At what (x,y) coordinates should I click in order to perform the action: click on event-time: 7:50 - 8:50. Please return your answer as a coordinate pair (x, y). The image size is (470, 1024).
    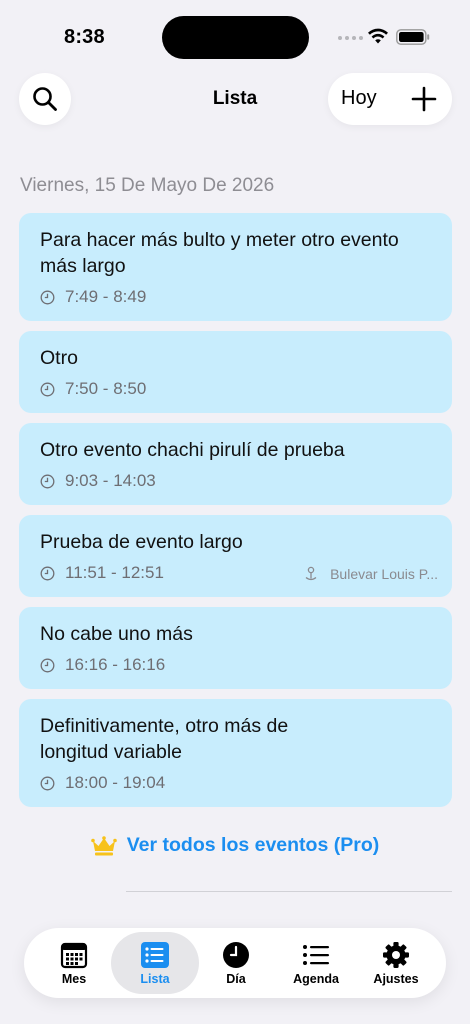
    Looking at the image, I should click on (106, 388).